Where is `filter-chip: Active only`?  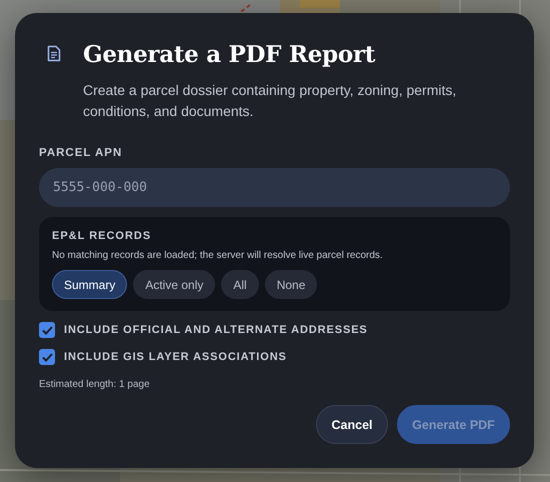 filter-chip: Active only is located at coordinates (174, 284).